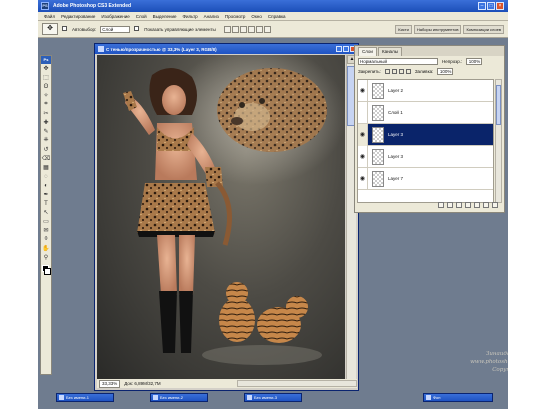 This screenshot has height=409, width=545. I want to click on layer-list-scrollbar, so click(498, 141).